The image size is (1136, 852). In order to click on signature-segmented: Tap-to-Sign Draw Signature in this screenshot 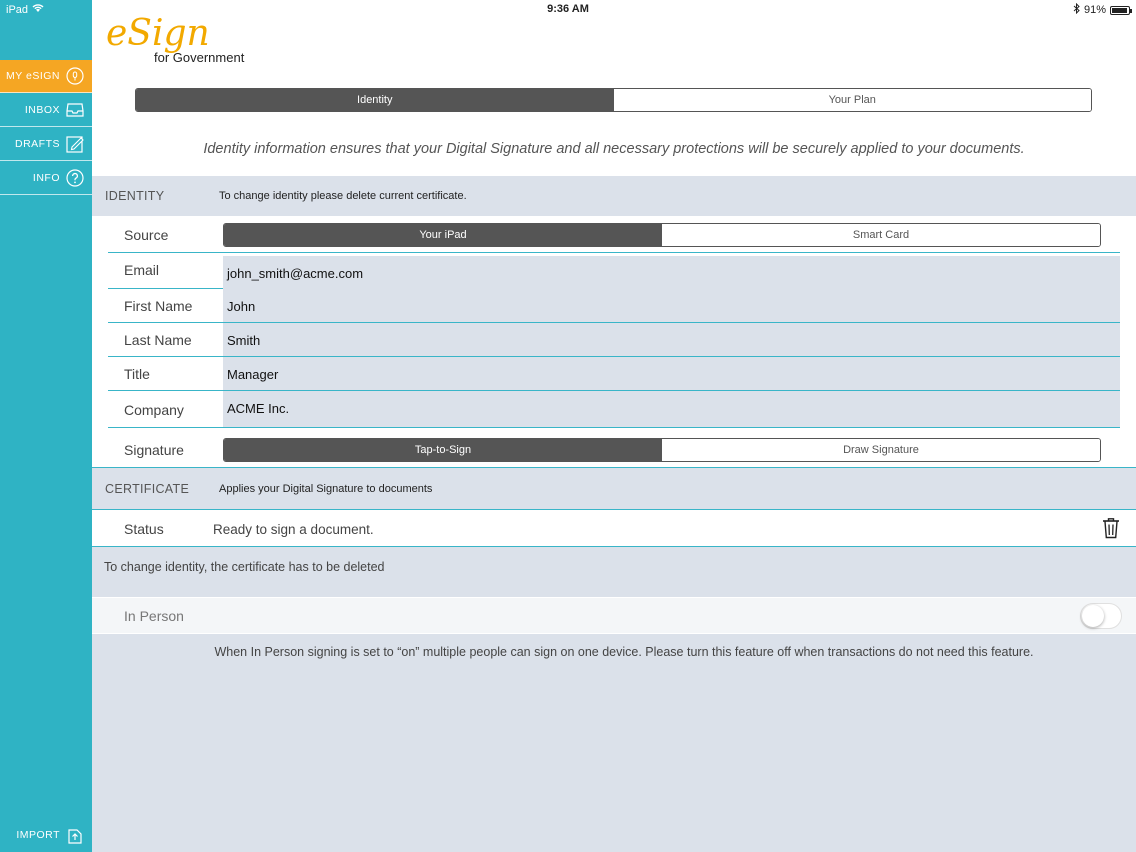, I will do `click(662, 450)`.